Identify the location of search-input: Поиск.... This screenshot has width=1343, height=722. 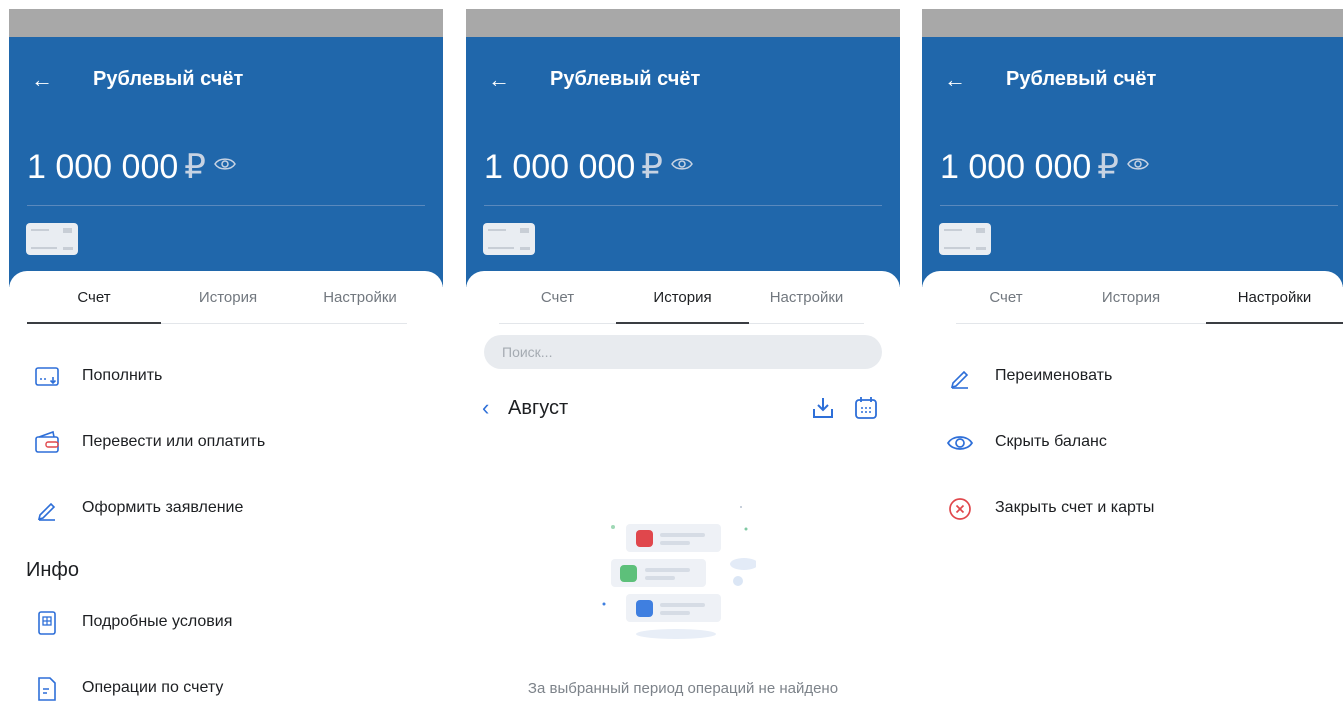
(683, 352).